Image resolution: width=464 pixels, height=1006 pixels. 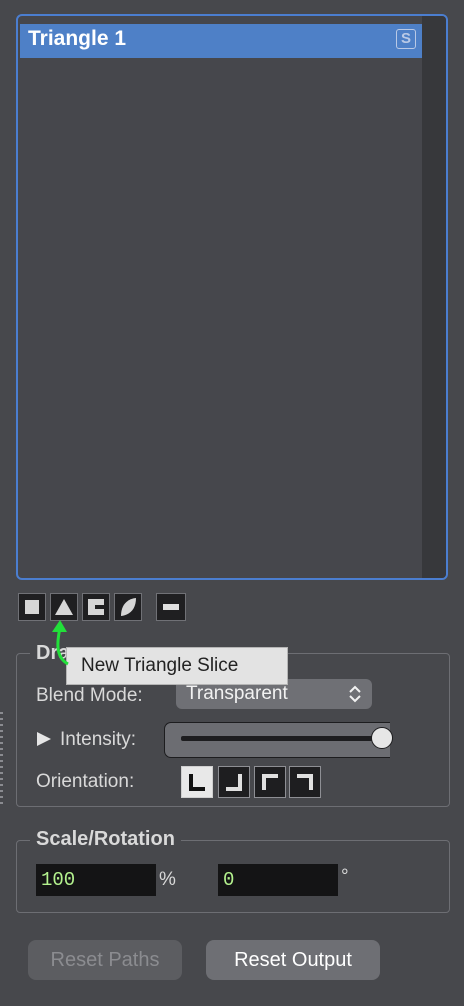 I want to click on new-circle-slice-button, so click(x=96, y=607).